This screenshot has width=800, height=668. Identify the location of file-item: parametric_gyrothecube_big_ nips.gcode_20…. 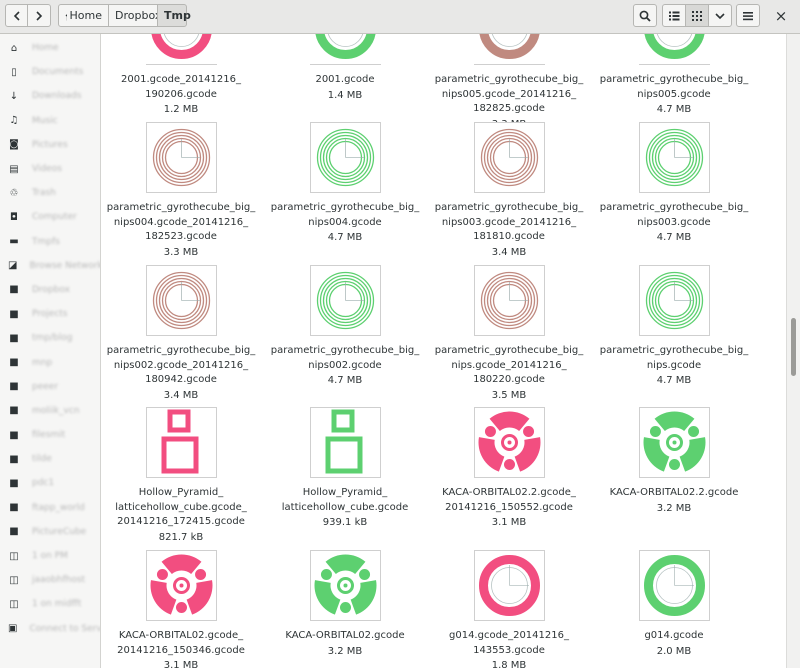
(509, 334).